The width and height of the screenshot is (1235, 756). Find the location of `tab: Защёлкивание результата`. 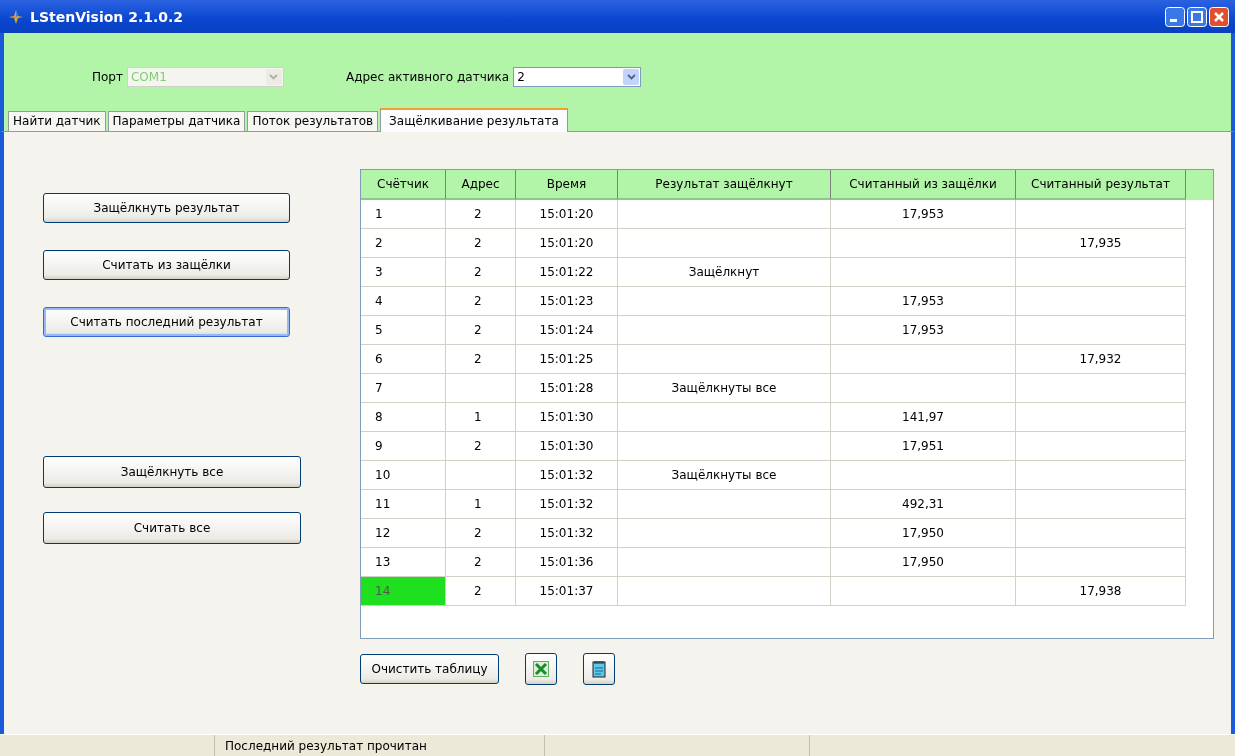

tab: Защёлкивание результата is located at coordinates (474, 120).